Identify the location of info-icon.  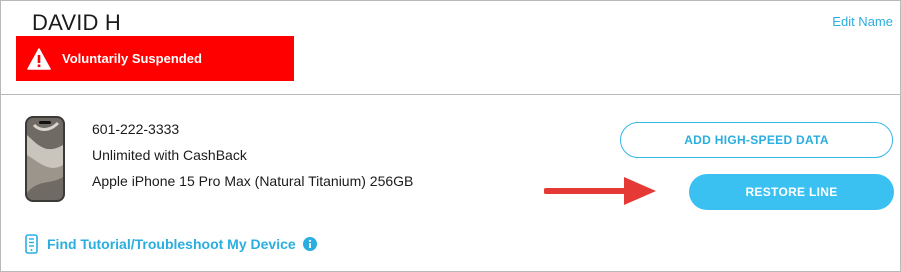
(309, 244).